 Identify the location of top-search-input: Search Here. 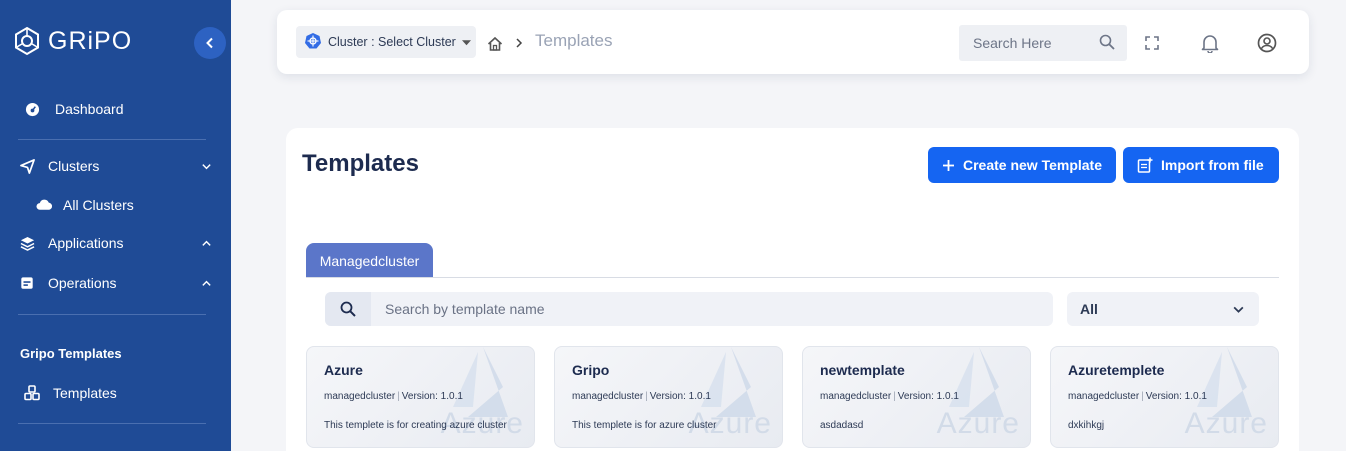
(1043, 43).